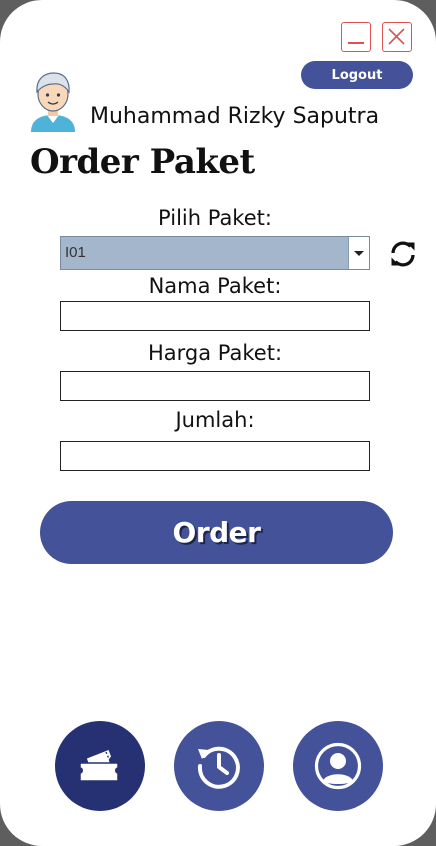  Describe the element at coordinates (215, 286) in the screenshot. I see `nama-paket-label: Nama Paket:` at that location.